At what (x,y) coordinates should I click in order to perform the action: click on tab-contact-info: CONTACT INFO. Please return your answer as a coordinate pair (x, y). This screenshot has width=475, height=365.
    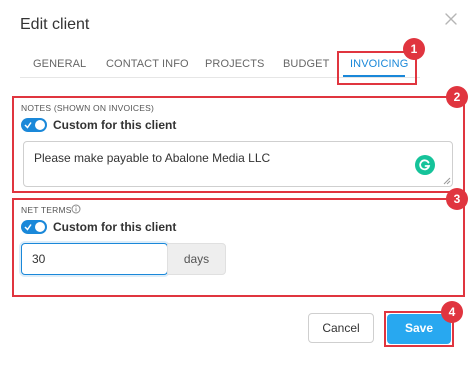
    Looking at the image, I should click on (147, 64).